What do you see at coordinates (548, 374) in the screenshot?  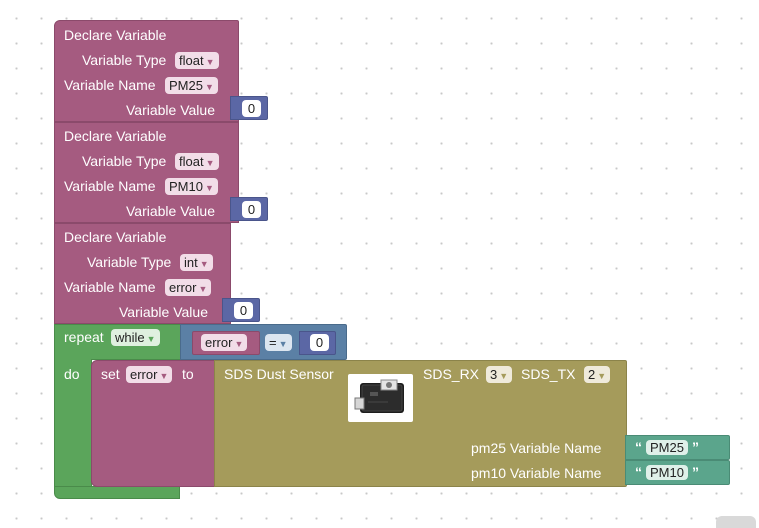 I see `tx-label: SDS_TX` at bounding box center [548, 374].